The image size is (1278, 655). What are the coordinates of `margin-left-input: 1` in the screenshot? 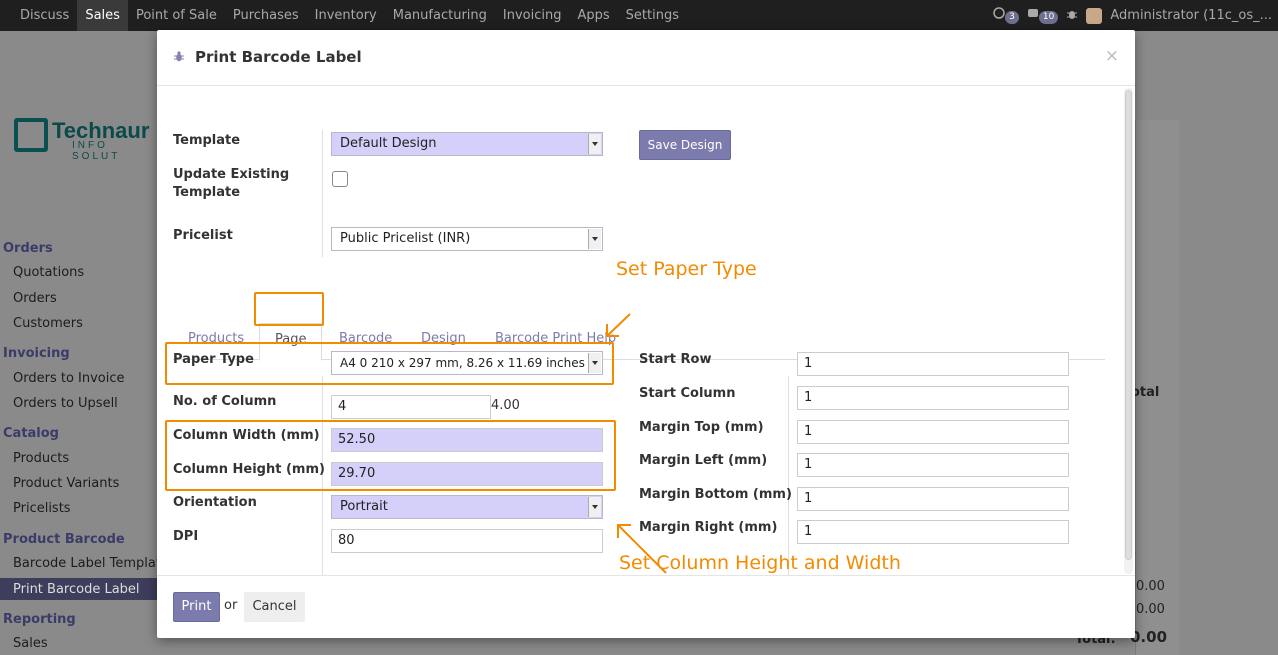 It's located at (933, 465).